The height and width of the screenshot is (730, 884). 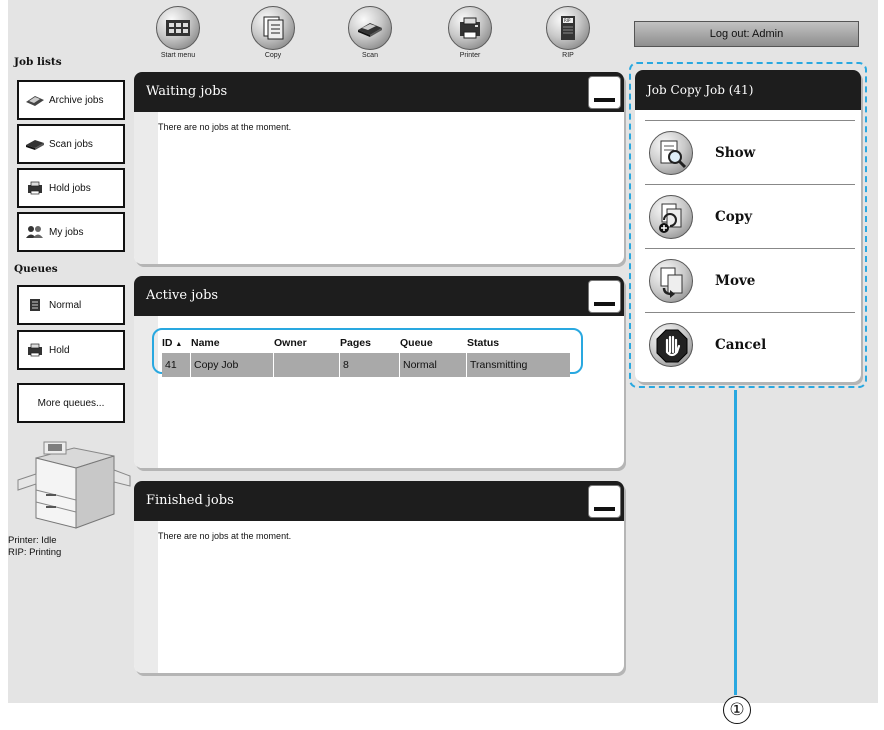 What do you see at coordinates (179, 344) in the screenshot?
I see `sort-ascending-icon: ▲` at bounding box center [179, 344].